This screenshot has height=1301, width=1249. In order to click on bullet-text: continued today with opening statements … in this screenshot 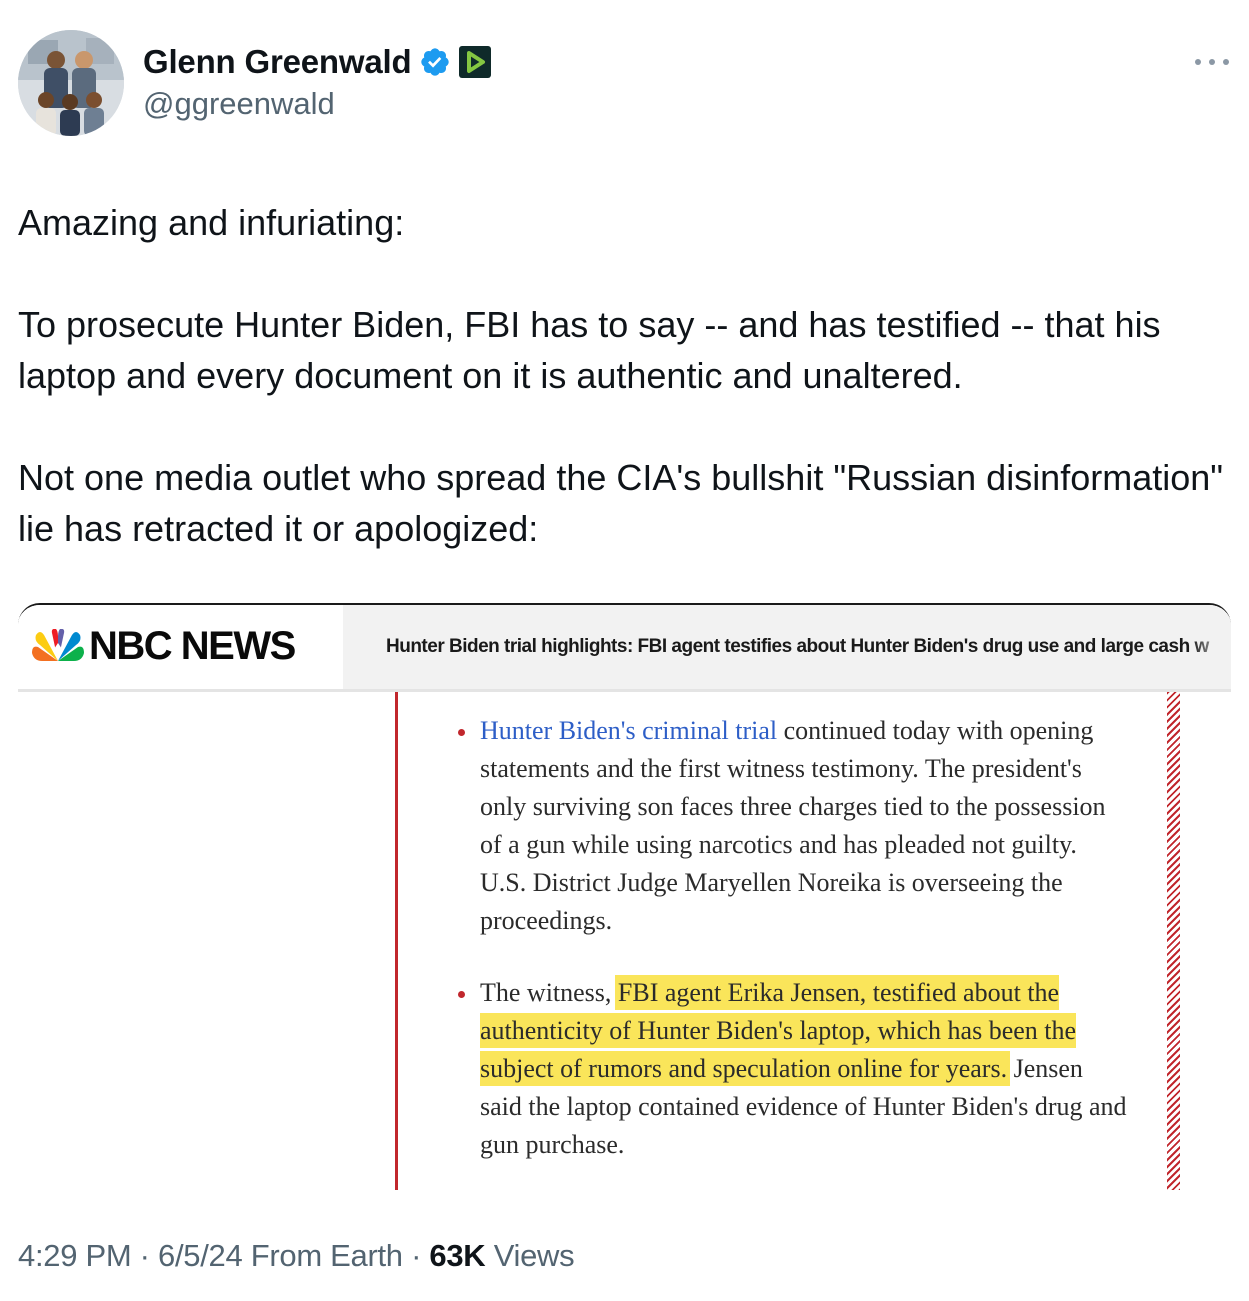, I will do `click(793, 825)`.